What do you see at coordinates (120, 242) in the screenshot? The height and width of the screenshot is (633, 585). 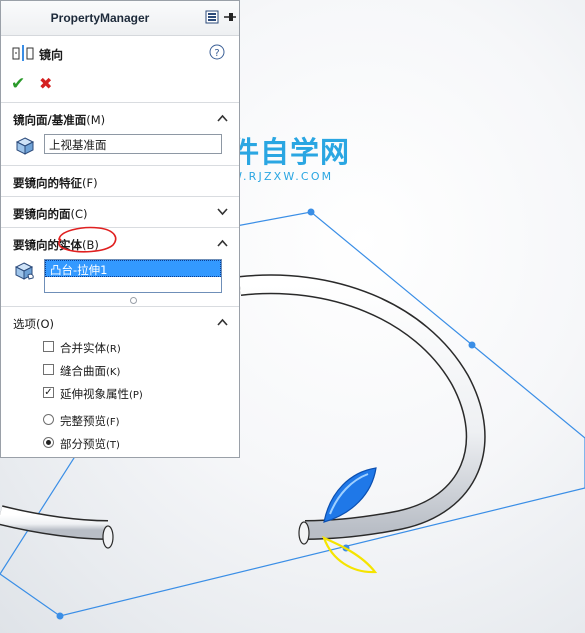 I see `group-header: 要镜向的实体(B)` at bounding box center [120, 242].